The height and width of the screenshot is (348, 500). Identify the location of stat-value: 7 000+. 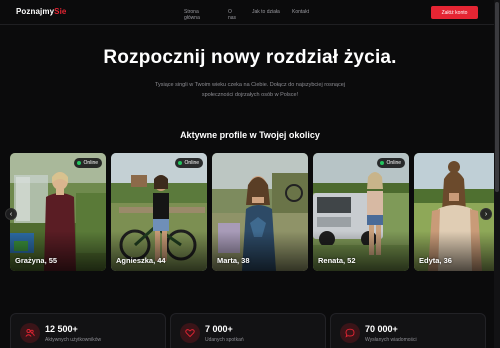
(219, 329).